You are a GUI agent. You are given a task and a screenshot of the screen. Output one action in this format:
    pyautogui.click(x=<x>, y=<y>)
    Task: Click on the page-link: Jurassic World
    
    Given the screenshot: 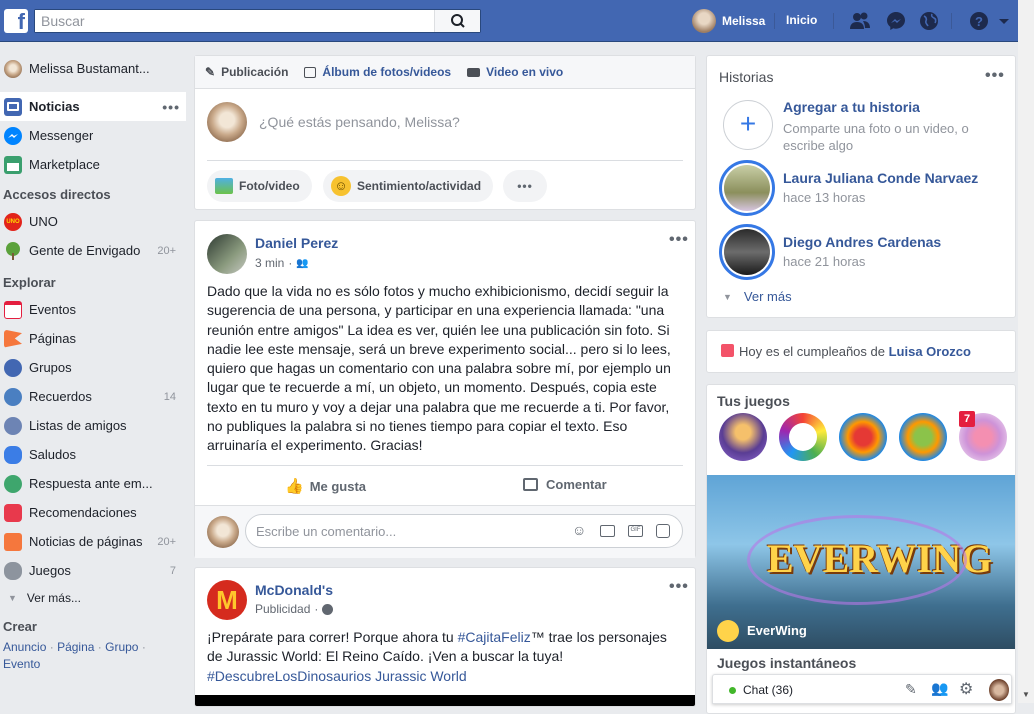 What is the action you would take?
    pyautogui.click(x=419, y=676)
    